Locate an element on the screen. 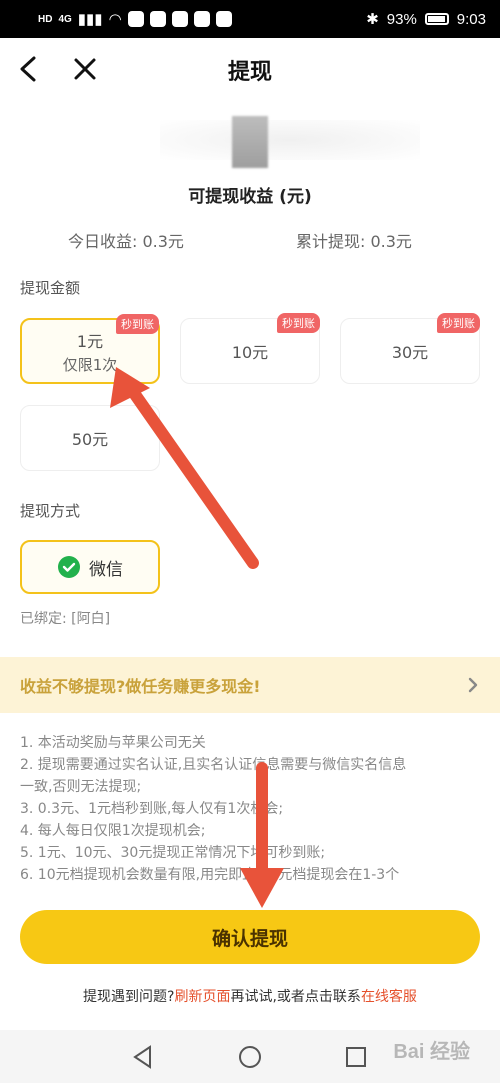  battery-percent: 93% is located at coordinates (401, 19).